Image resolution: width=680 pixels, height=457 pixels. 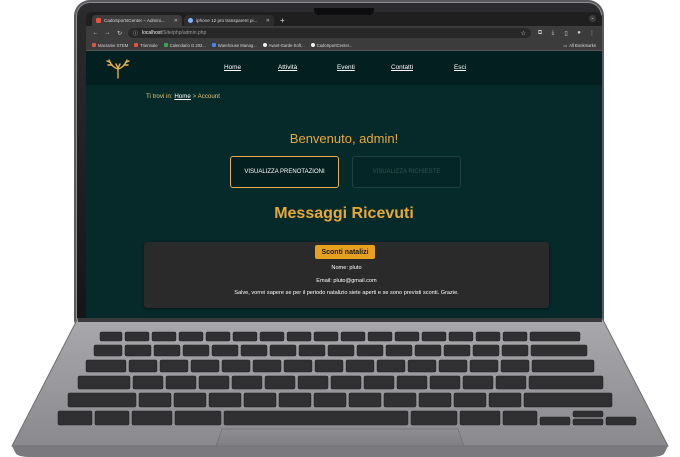 I want to click on new-tab-button: +, so click(x=282, y=20).